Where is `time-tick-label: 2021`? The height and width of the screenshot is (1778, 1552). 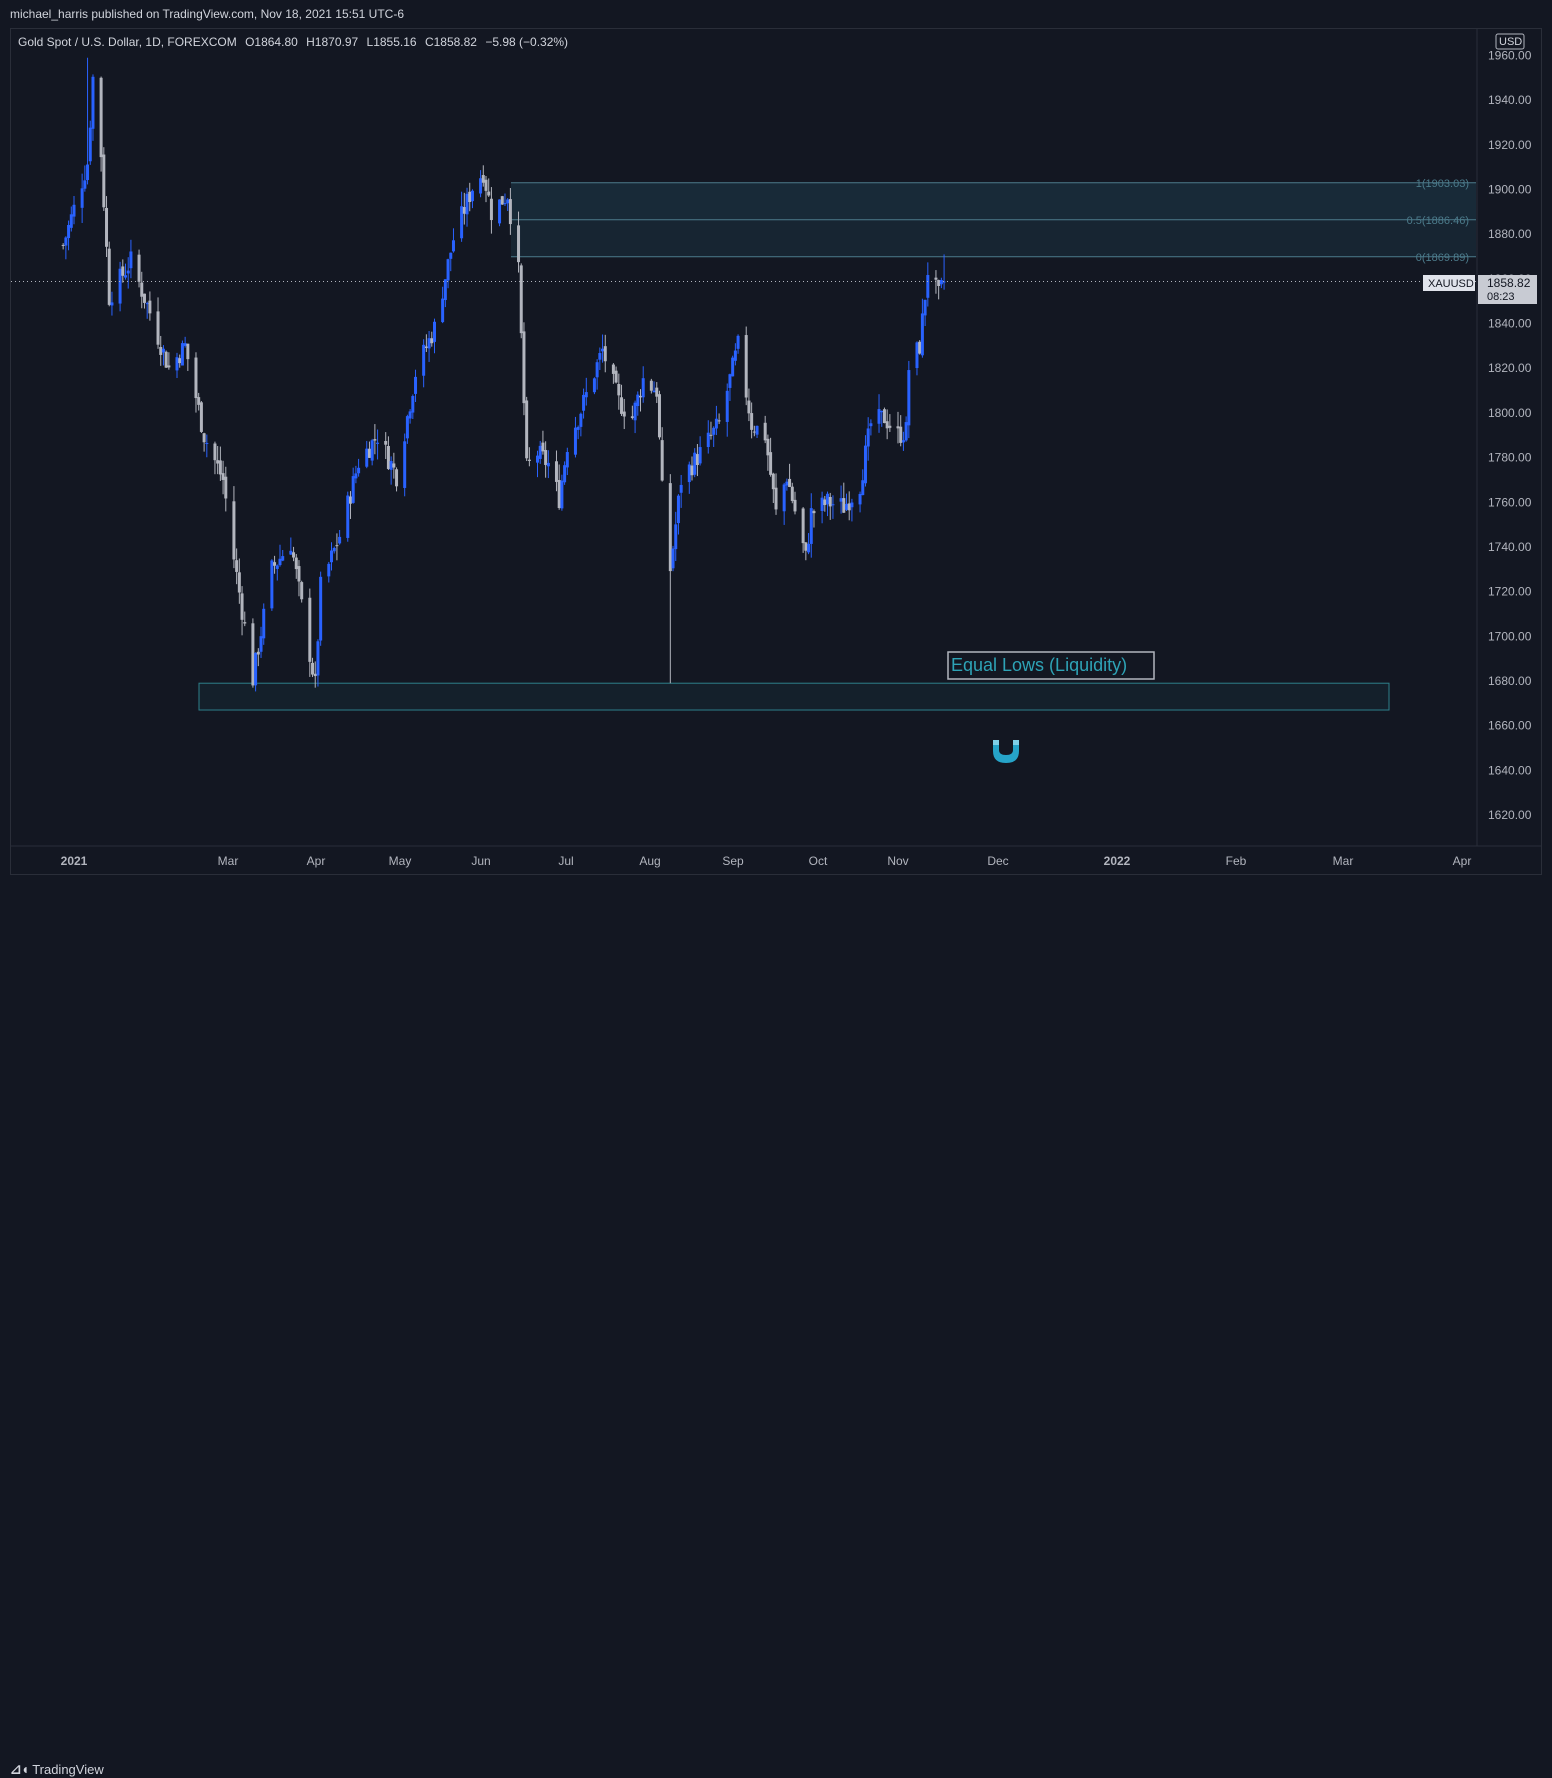 time-tick-label: 2021 is located at coordinates (74, 861).